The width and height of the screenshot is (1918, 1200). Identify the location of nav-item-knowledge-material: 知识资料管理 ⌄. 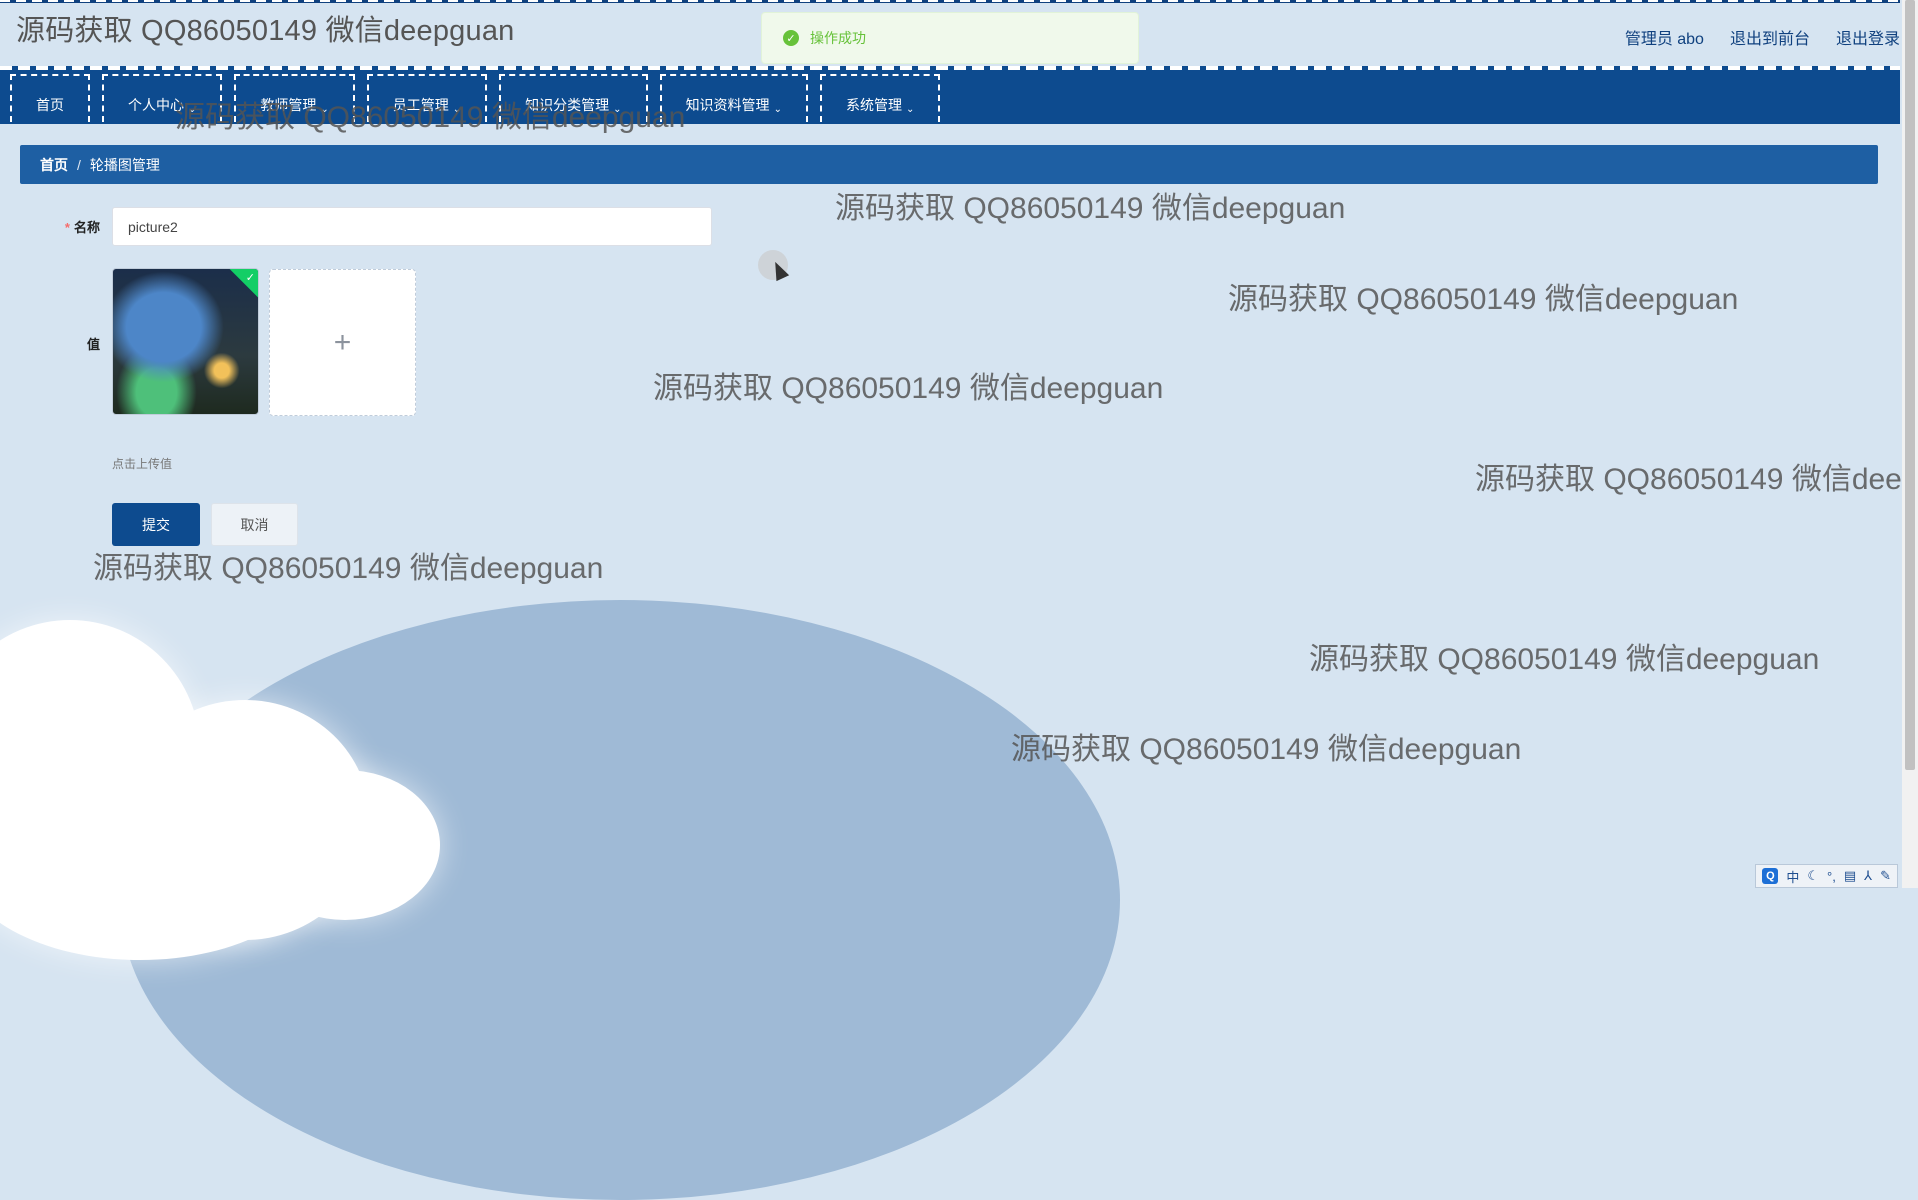
(733, 98).